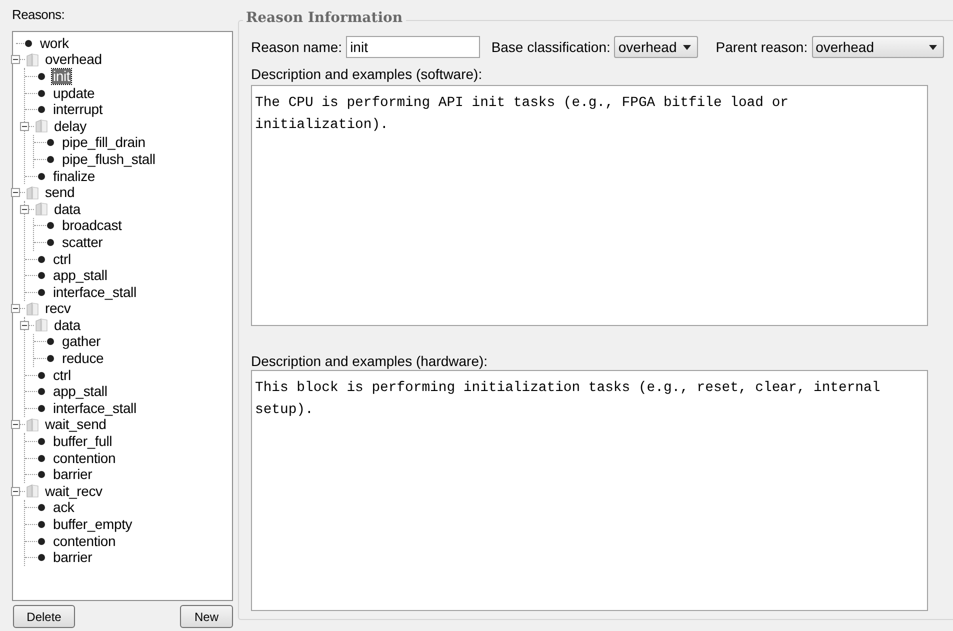 The width and height of the screenshot is (953, 631). I want to click on delete-button: Delete, so click(44, 616).